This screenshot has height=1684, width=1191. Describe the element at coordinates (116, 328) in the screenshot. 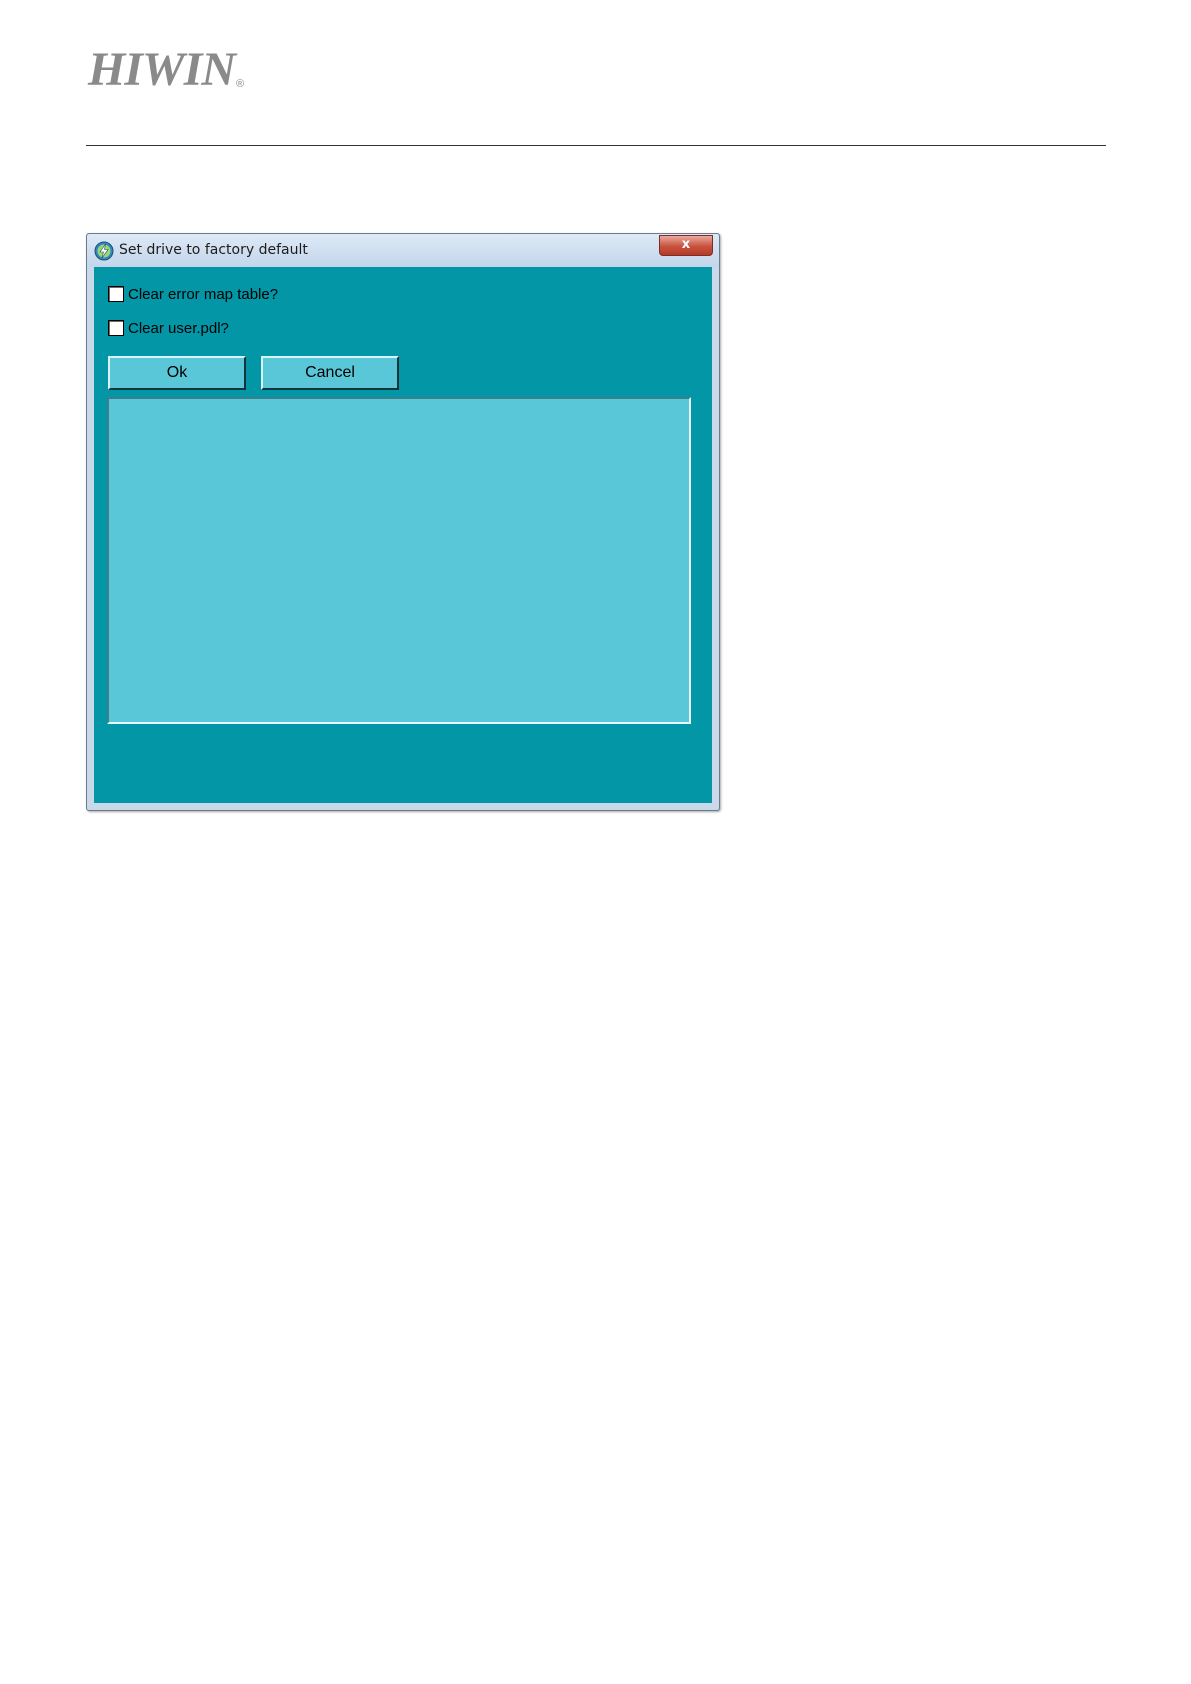

I see `clear-user-pdl-checkbox` at that location.